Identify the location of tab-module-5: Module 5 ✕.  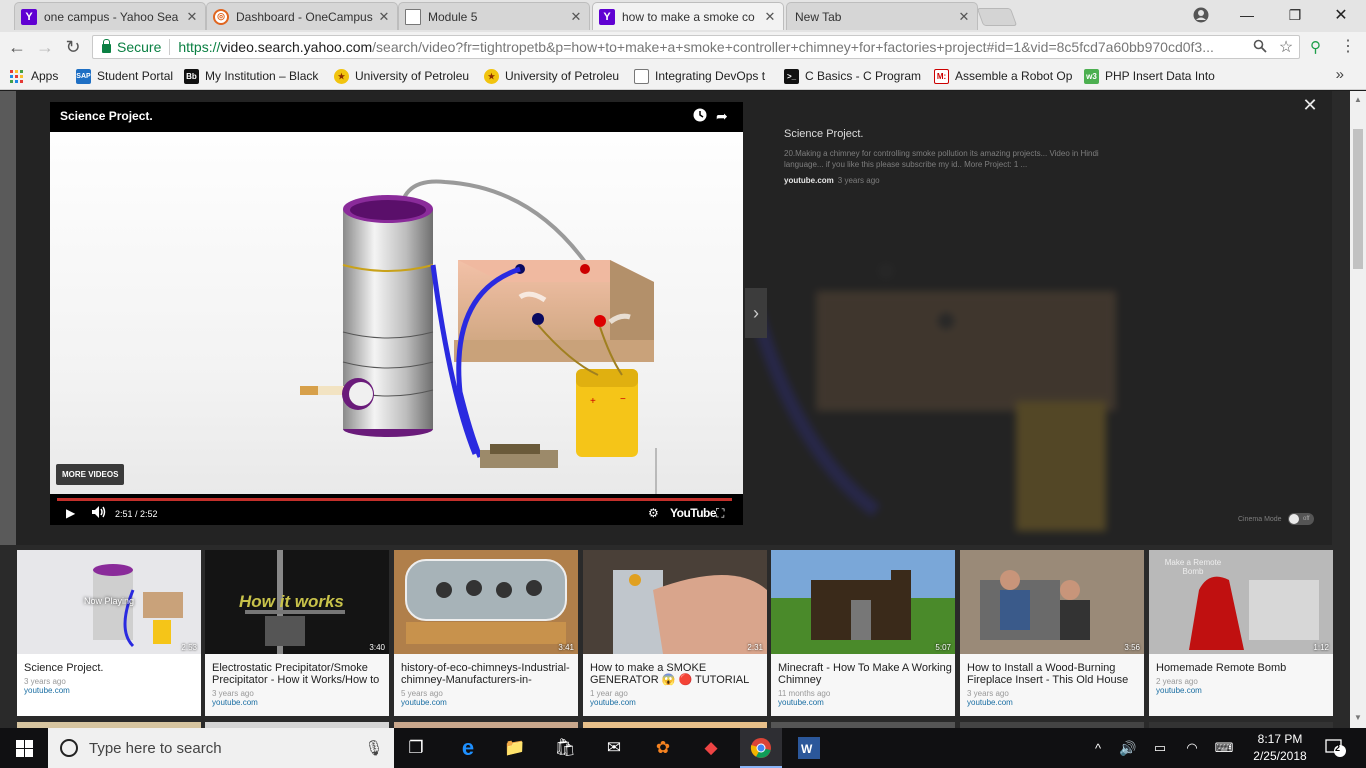
(494, 16).